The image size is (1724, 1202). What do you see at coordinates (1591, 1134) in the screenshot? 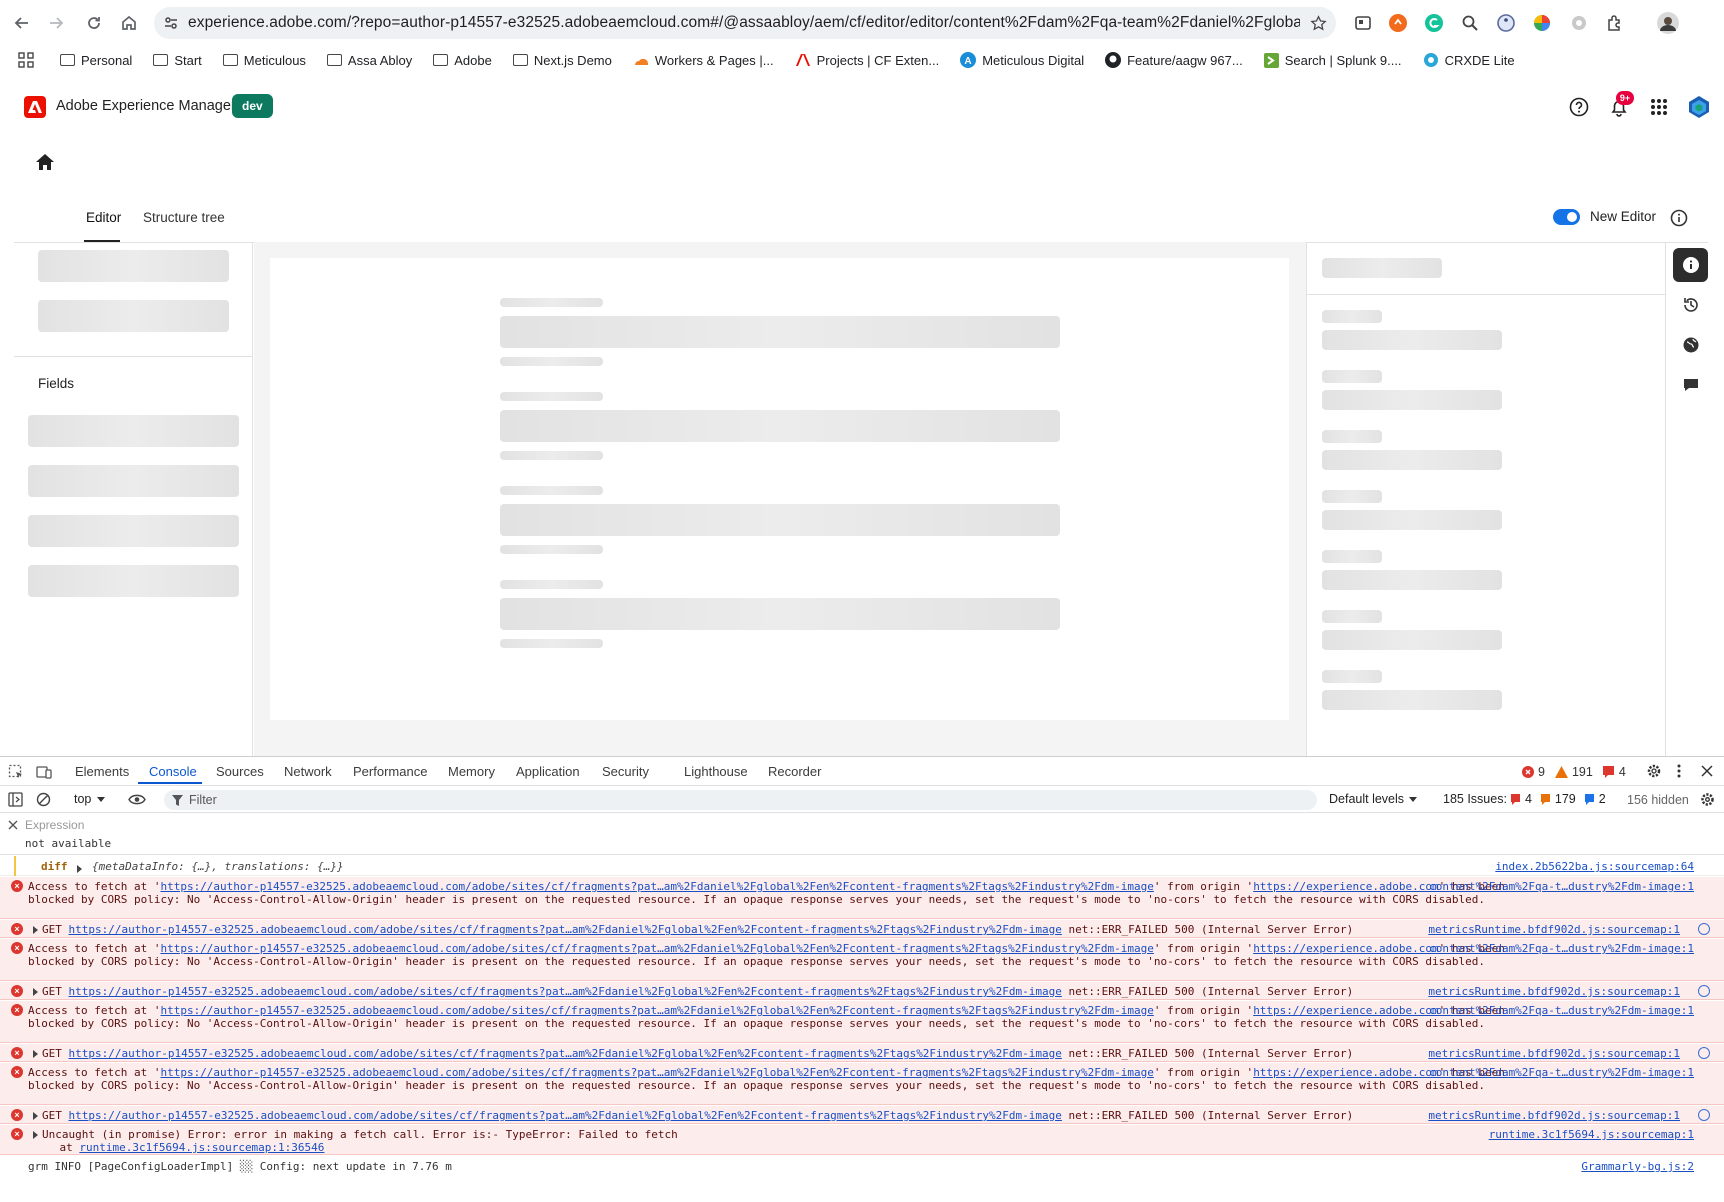
I see `source-link: runtime.3c1f5694.js:sourcemap:1` at bounding box center [1591, 1134].